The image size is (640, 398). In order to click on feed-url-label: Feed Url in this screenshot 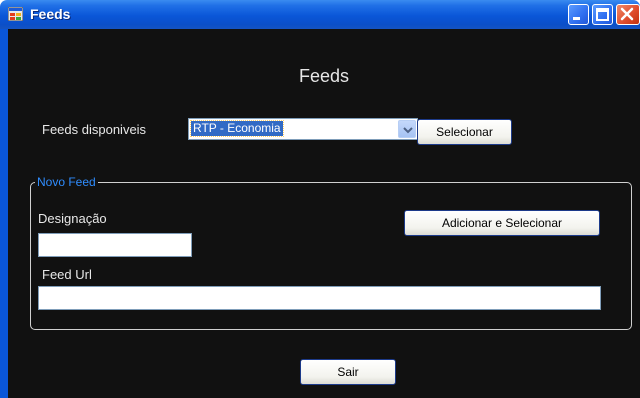, I will do `click(67, 274)`.